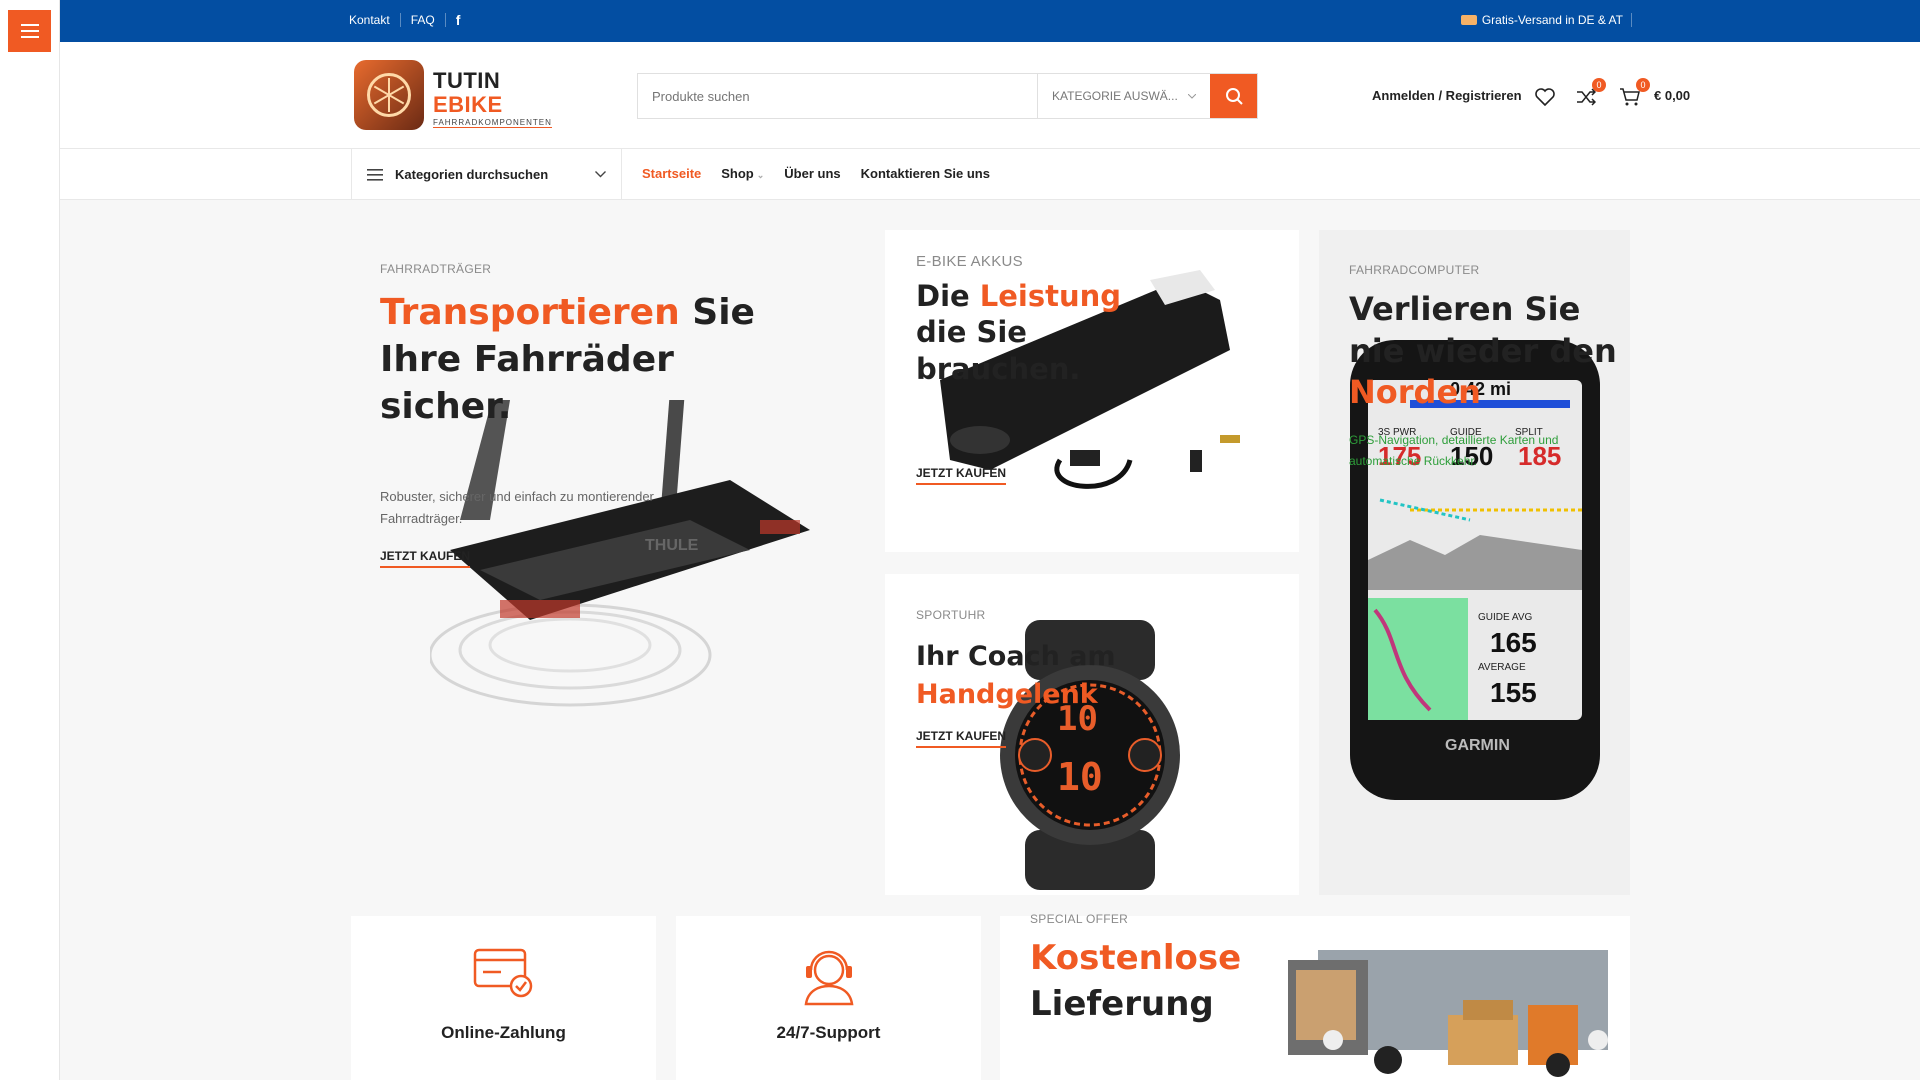  What do you see at coordinates (466, 81) in the screenshot?
I see `logo-text-tutin: TUTIN` at bounding box center [466, 81].